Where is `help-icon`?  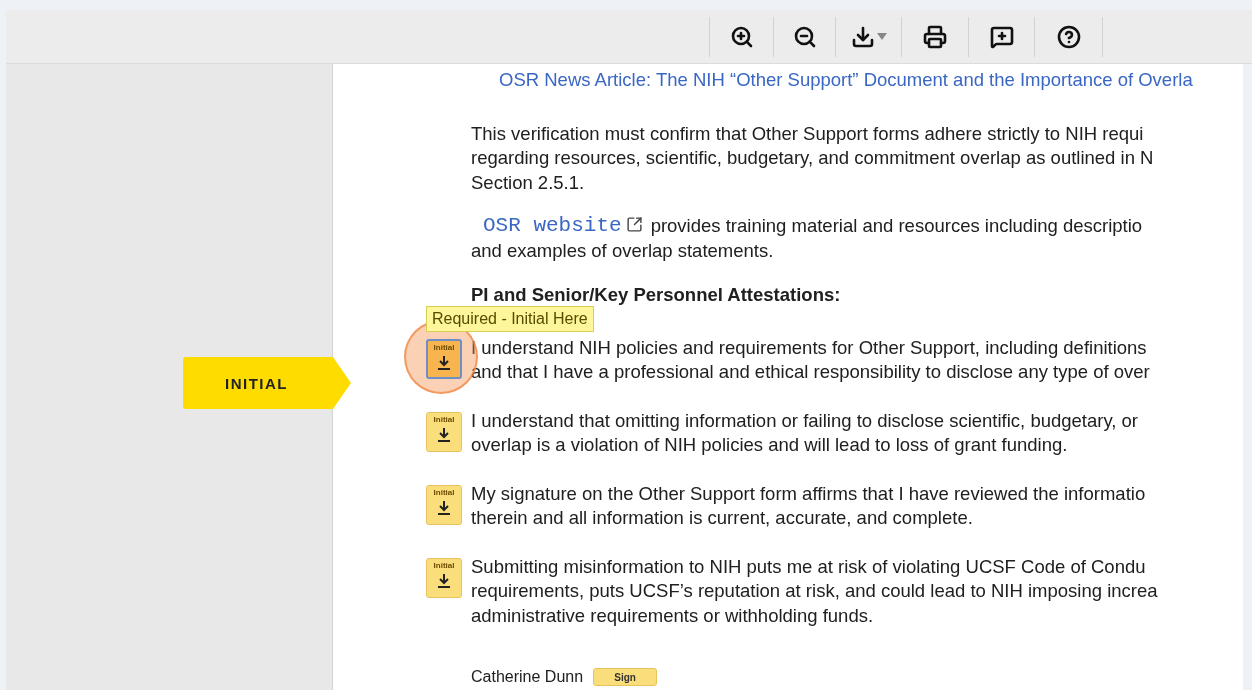 help-icon is located at coordinates (1068, 36).